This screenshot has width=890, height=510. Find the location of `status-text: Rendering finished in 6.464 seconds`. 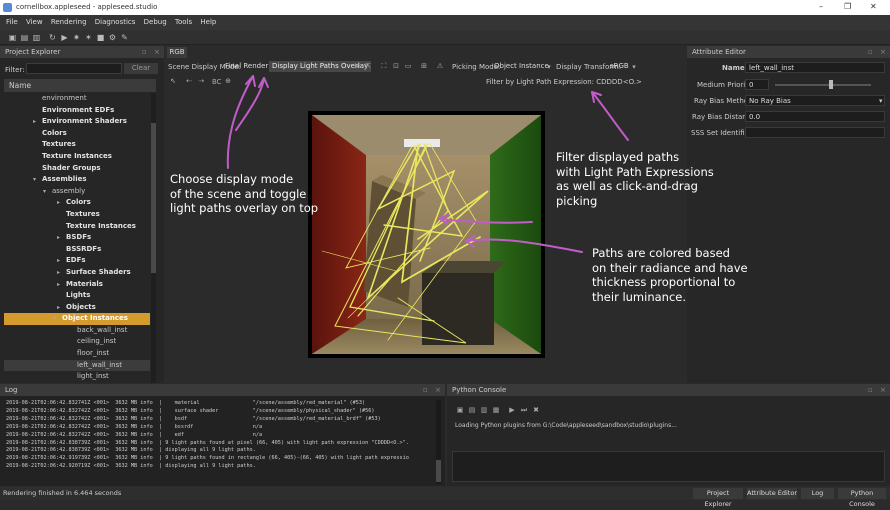

status-text: Rendering finished in 6.464 seconds is located at coordinates (62, 493).